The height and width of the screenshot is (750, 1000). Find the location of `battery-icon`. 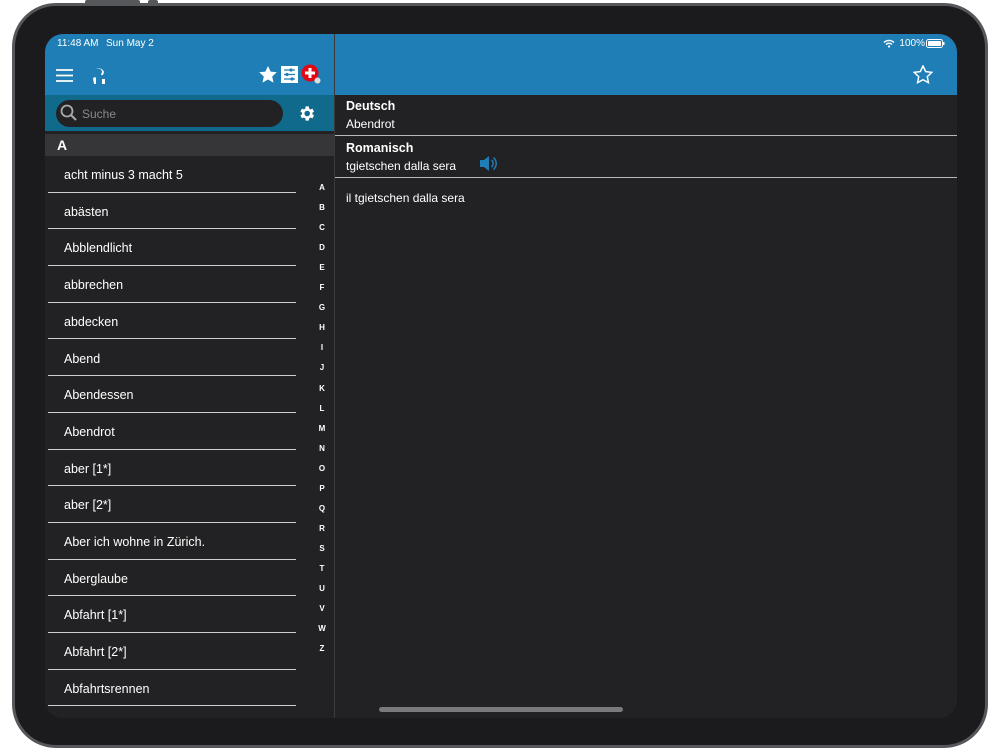

battery-icon is located at coordinates (935, 43).